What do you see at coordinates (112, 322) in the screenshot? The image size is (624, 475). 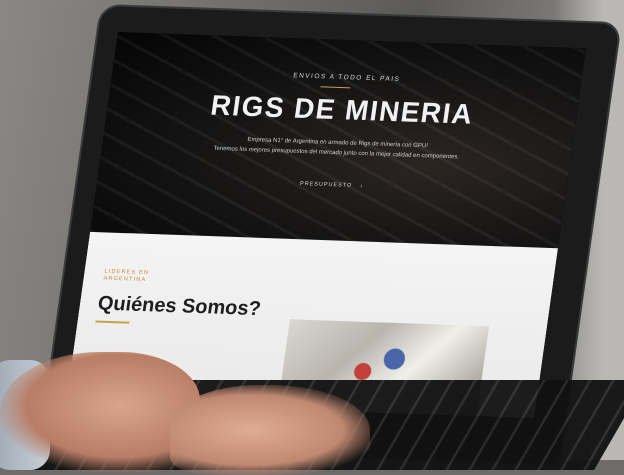 I see `heading-underline` at bounding box center [112, 322].